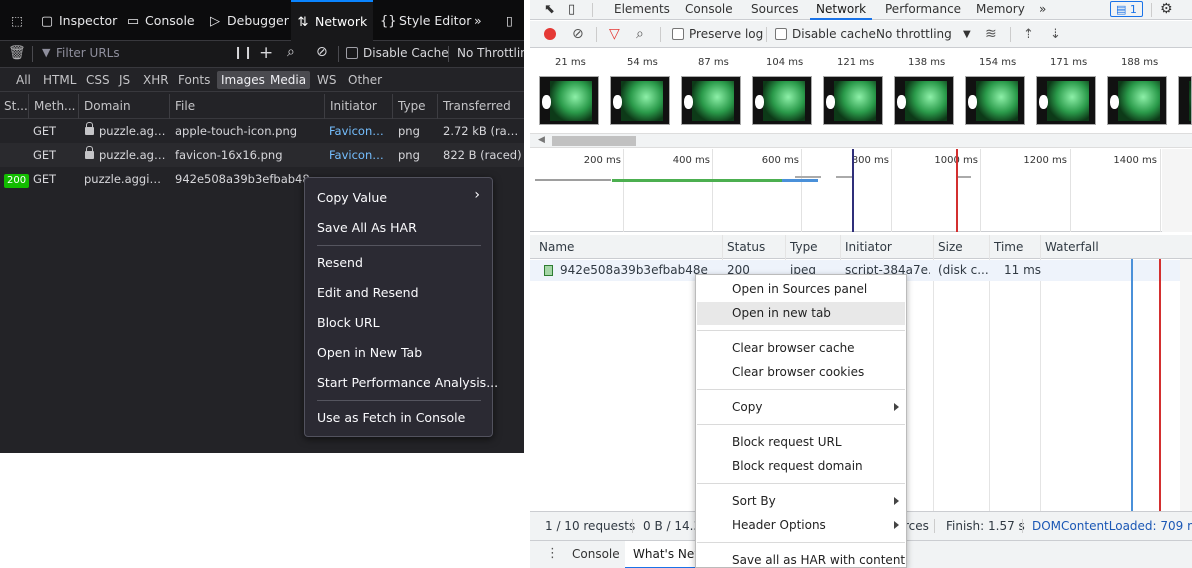  What do you see at coordinates (348, 322) in the screenshot?
I see `menu-block-url: Block URL` at bounding box center [348, 322].